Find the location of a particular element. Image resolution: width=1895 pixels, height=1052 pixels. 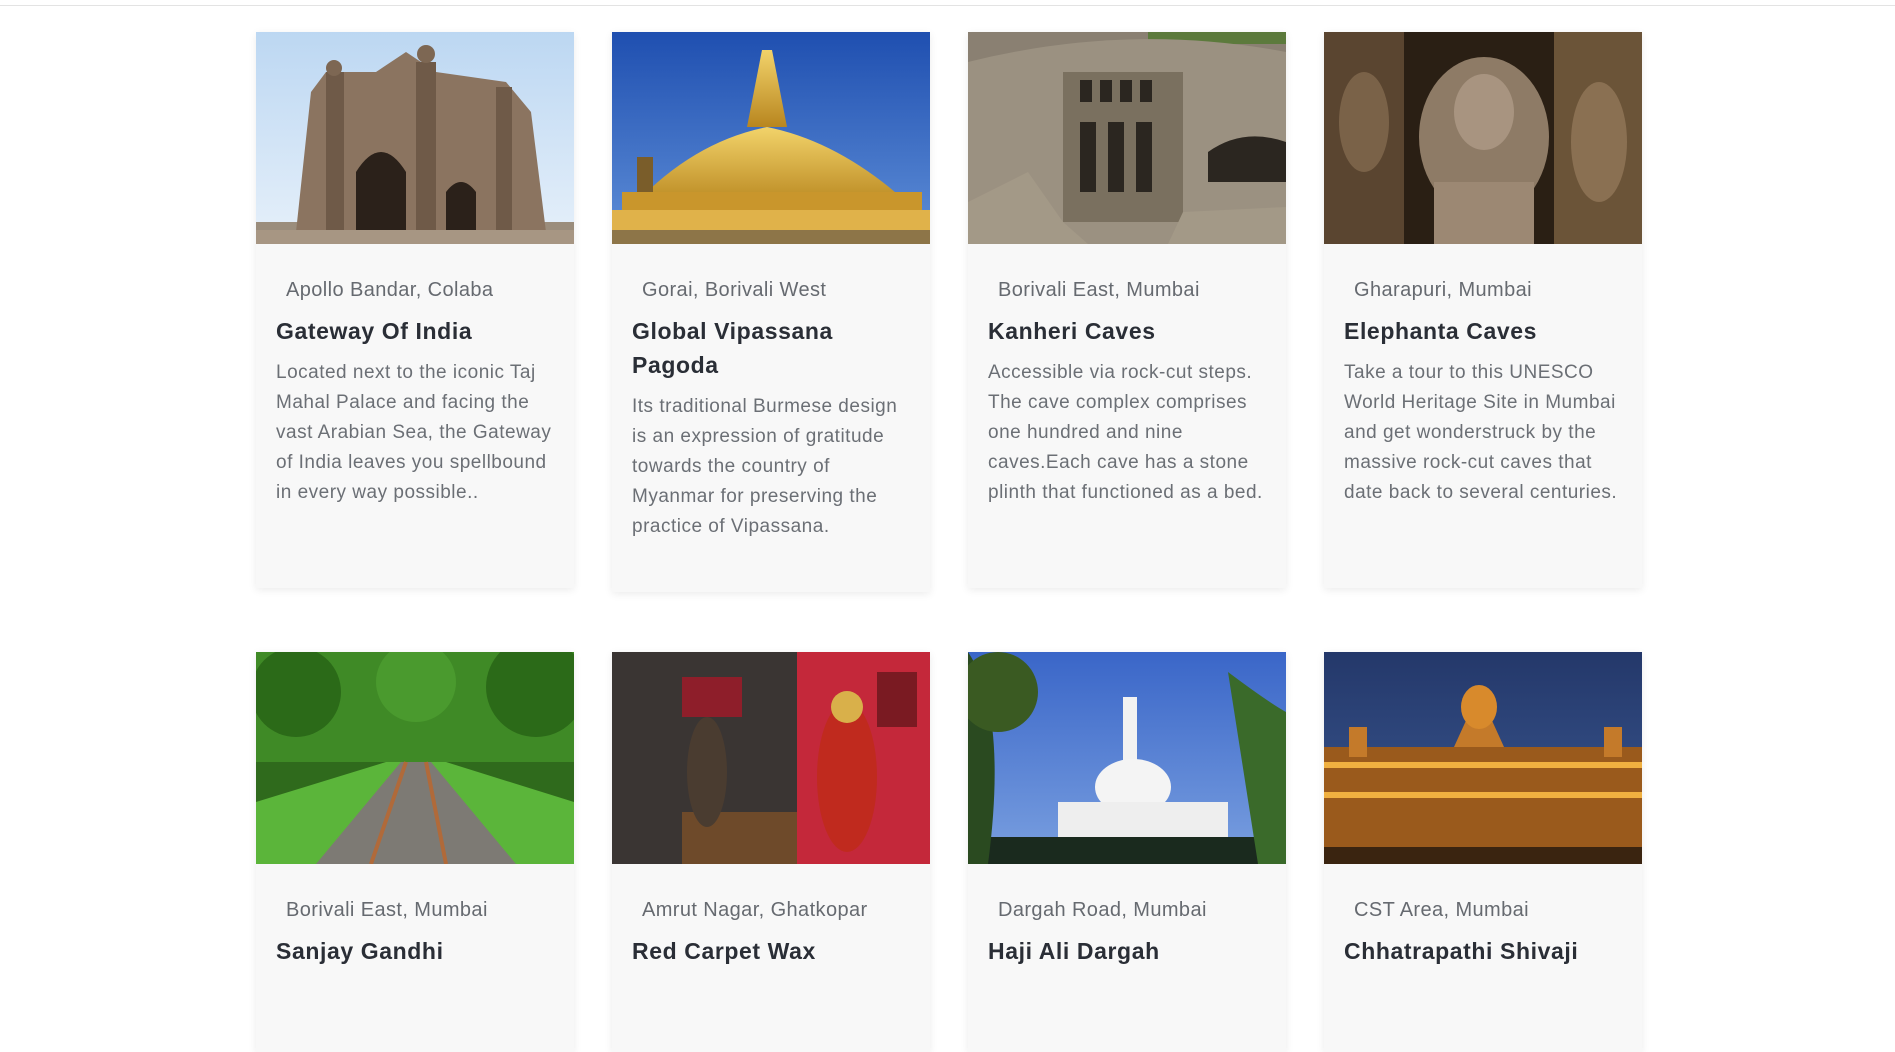

attraction-card: Amrut Nagar, Ghatkopar Red Carpet Wax is located at coordinates (771, 852).